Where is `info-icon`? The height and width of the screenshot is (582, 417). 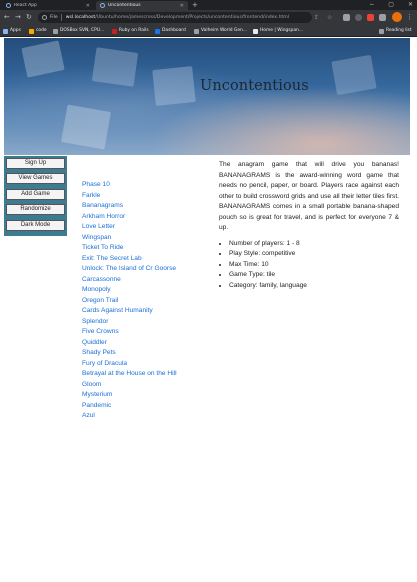
info-icon is located at coordinates (44, 17).